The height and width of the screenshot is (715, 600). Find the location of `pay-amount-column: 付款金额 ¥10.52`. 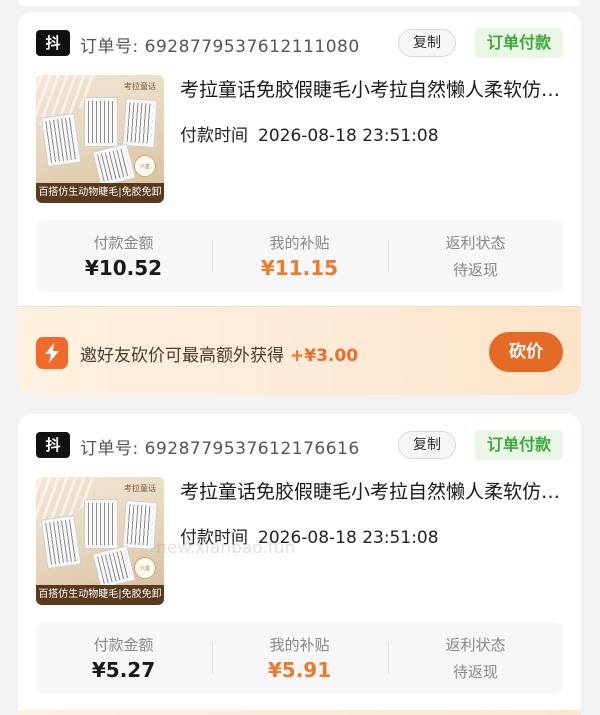

pay-amount-column: 付款金额 ¥10.52 is located at coordinates (123, 256).